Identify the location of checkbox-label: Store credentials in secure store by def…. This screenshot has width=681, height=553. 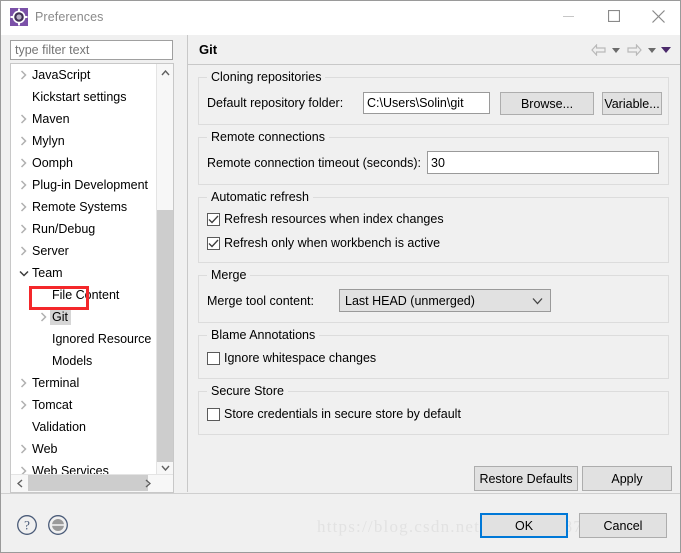
(342, 414).